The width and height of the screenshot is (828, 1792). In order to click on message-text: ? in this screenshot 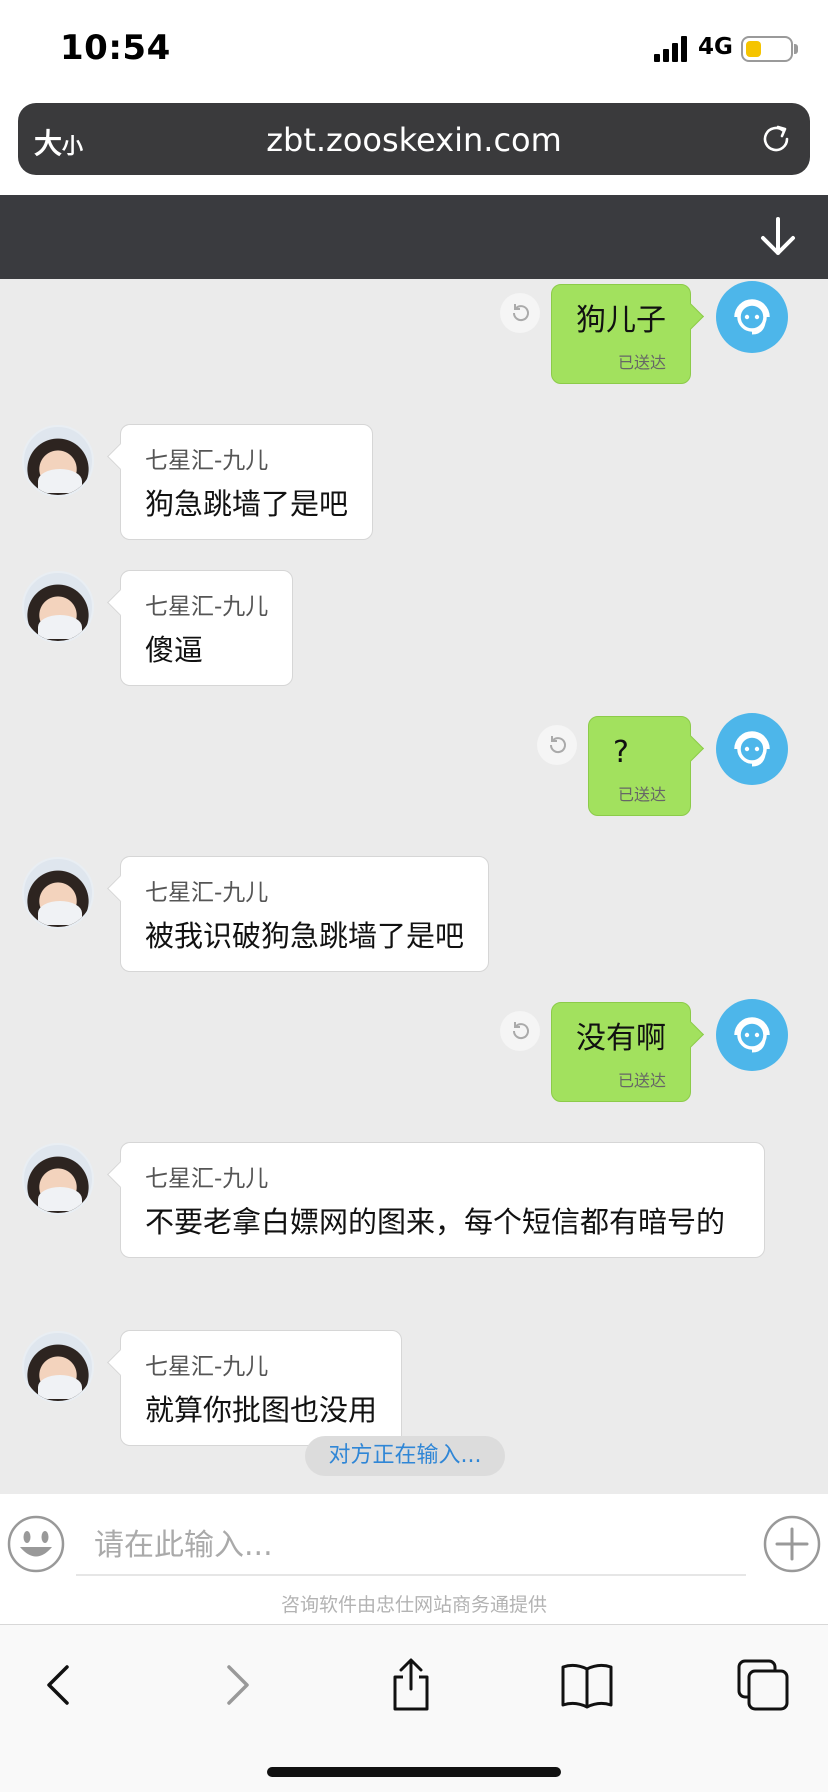, I will do `click(621, 752)`.